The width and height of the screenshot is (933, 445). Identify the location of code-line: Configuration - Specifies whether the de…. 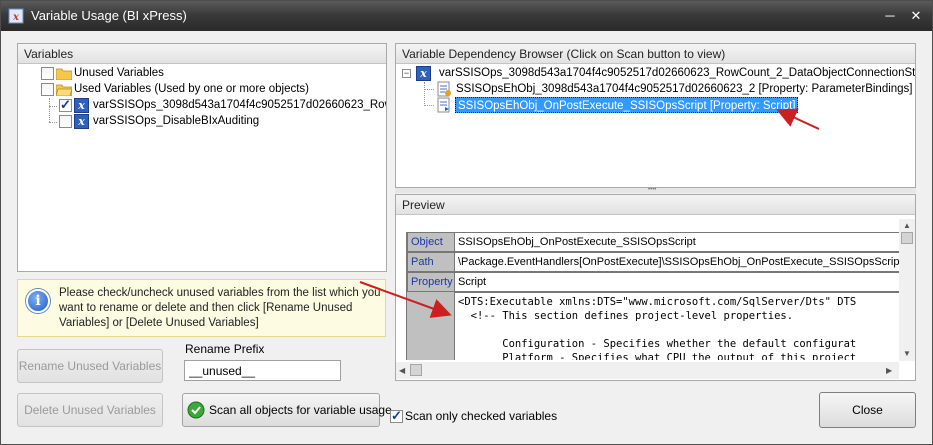
(657, 344).